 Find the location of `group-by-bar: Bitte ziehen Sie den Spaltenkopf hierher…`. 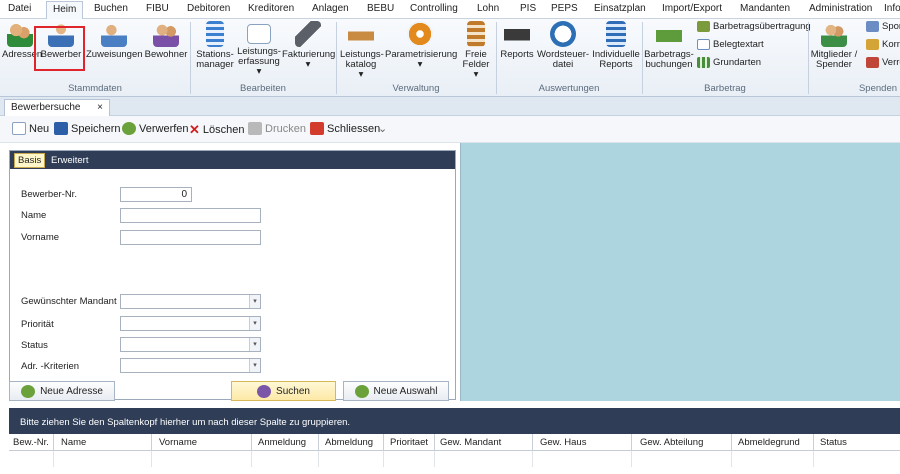

group-by-bar: Bitte ziehen Sie den Spaltenkopf hierher… is located at coordinates (454, 421).